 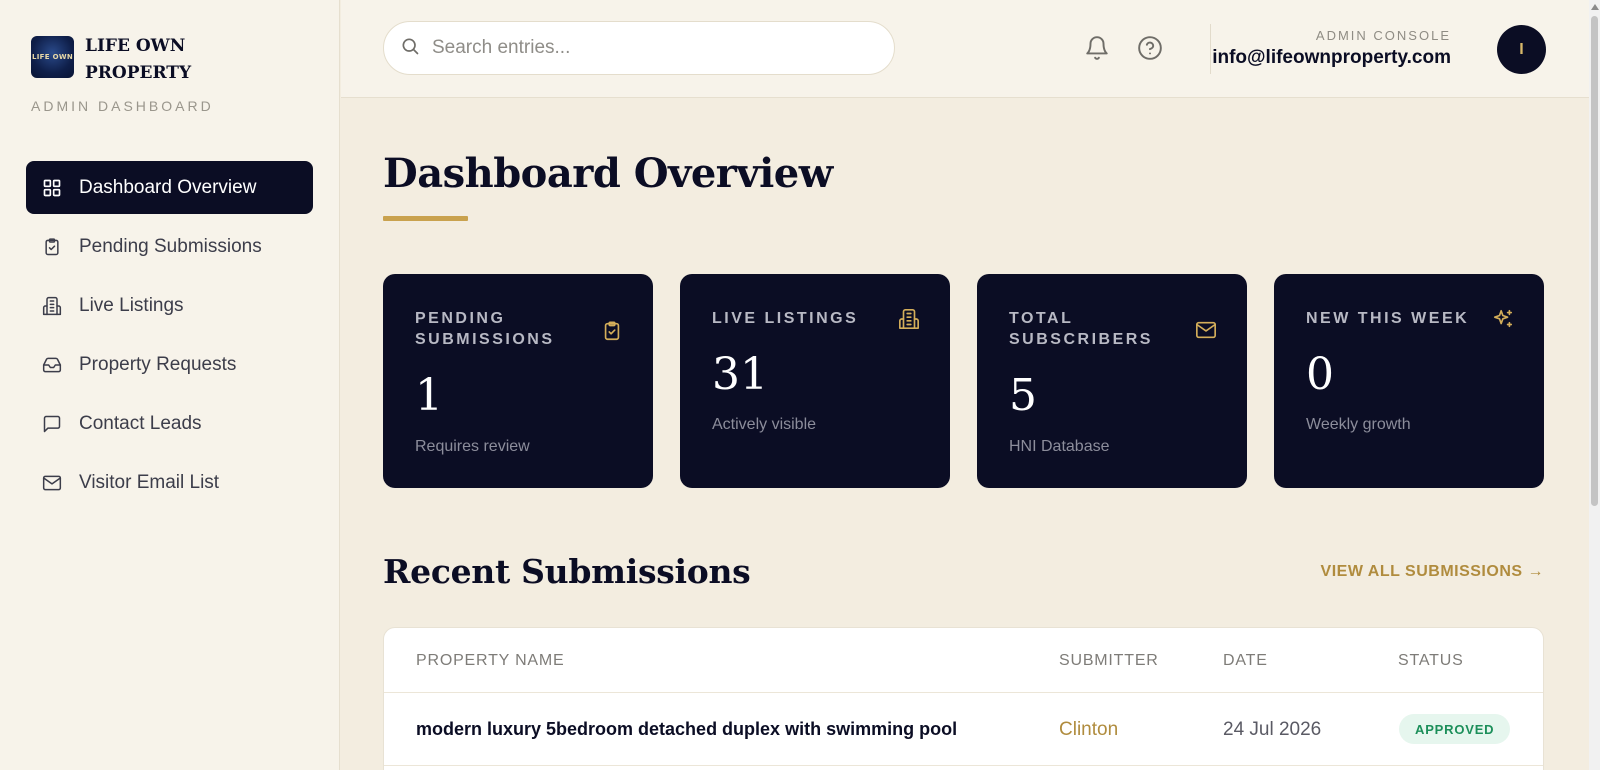 I want to click on search-box, so click(x=639, y=48).